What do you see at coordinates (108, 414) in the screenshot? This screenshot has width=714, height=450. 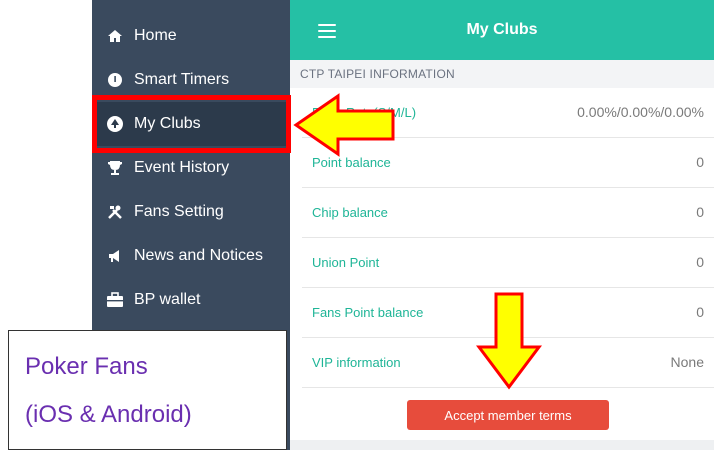 I see `callout-subtitle: (iOS & Android)` at bounding box center [108, 414].